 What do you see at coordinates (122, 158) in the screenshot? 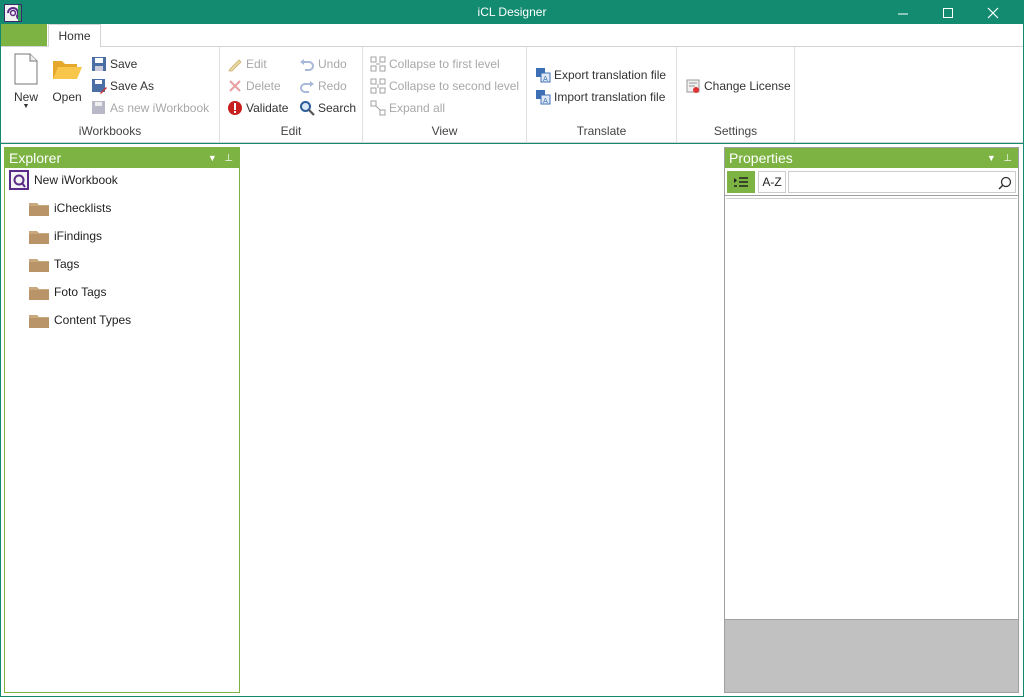
I see `explorer-header: Explorer ▼ ⊥` at bounding box center [122, 158].